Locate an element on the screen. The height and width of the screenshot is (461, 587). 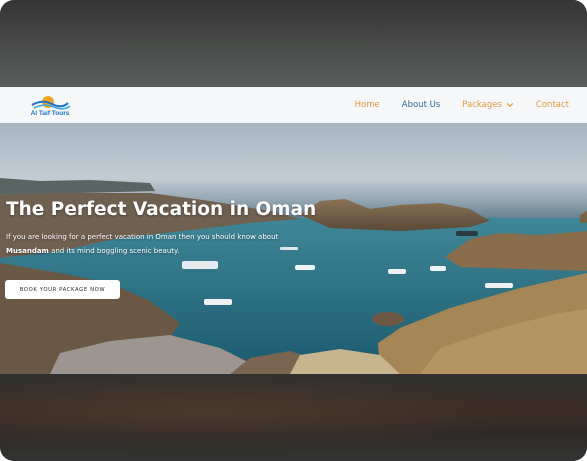
nav-home: Home is located at coordinates (367, 105).